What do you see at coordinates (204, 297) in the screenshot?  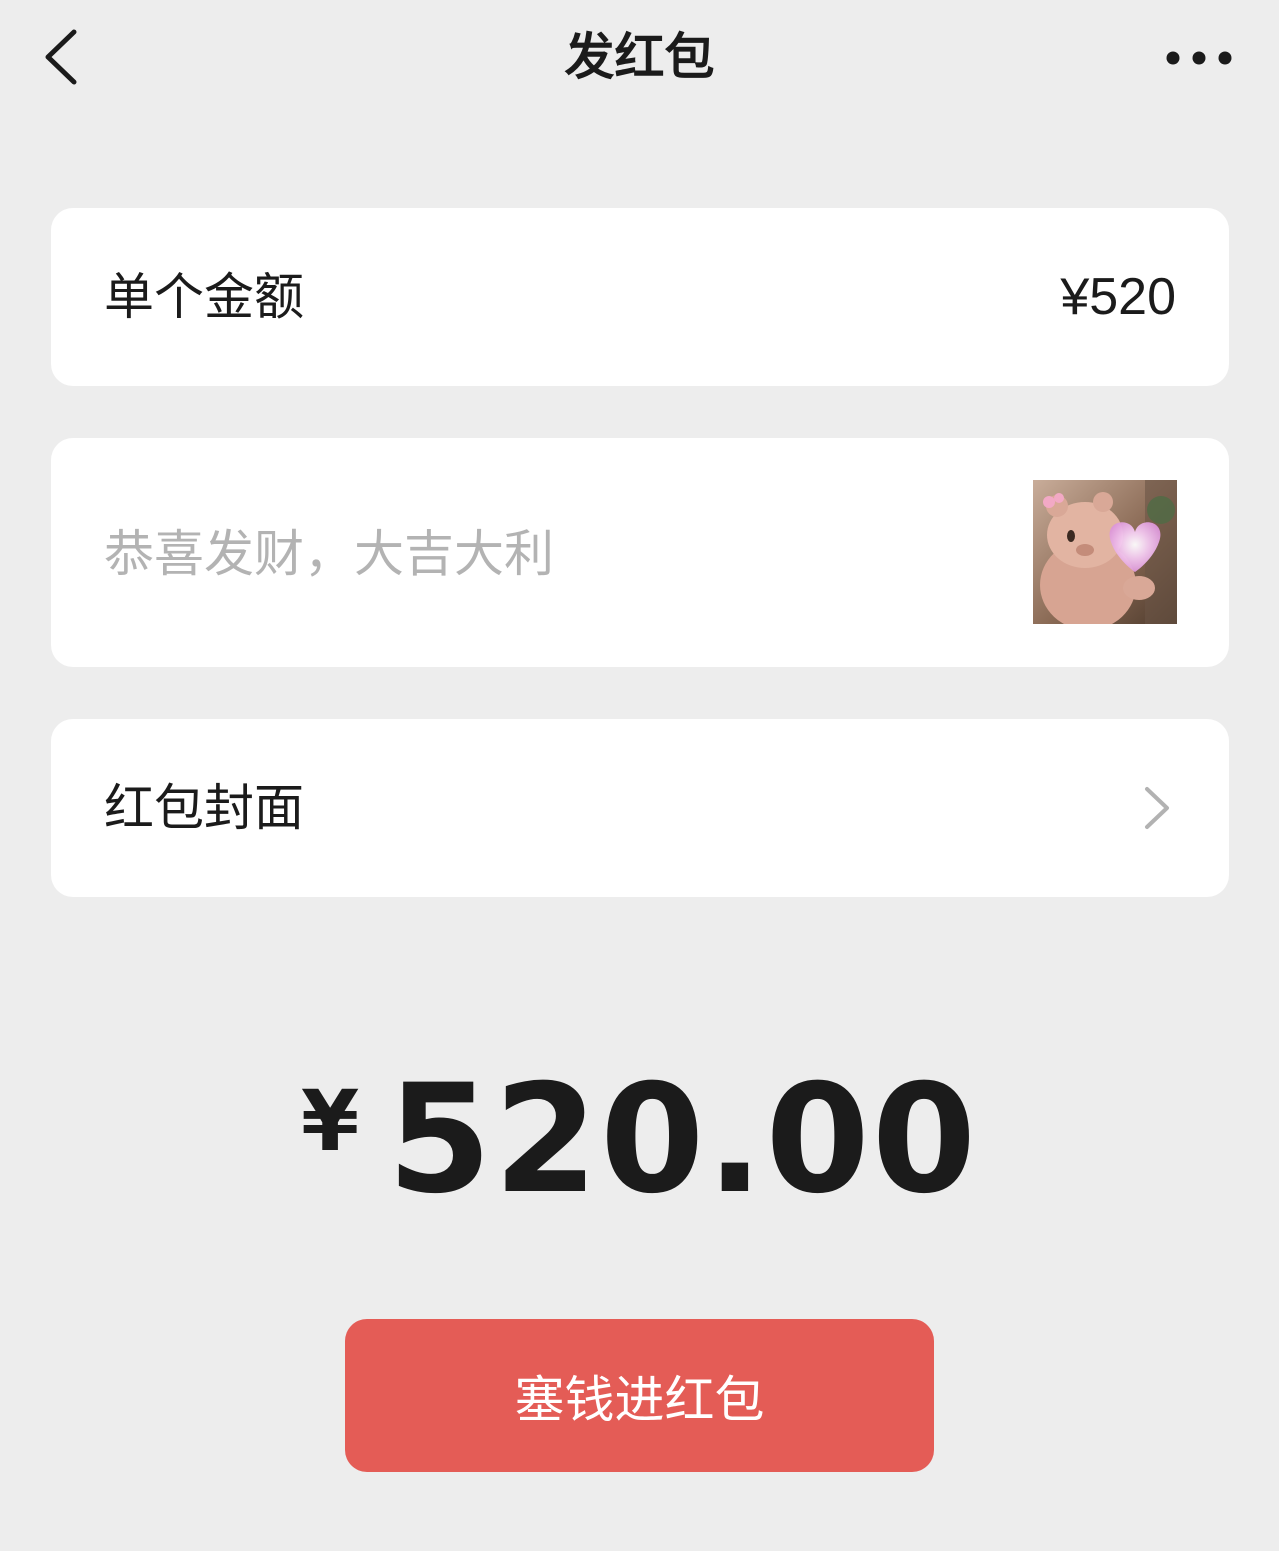 I see `amount-label: 单个金额` at bounding box center [204, 297].